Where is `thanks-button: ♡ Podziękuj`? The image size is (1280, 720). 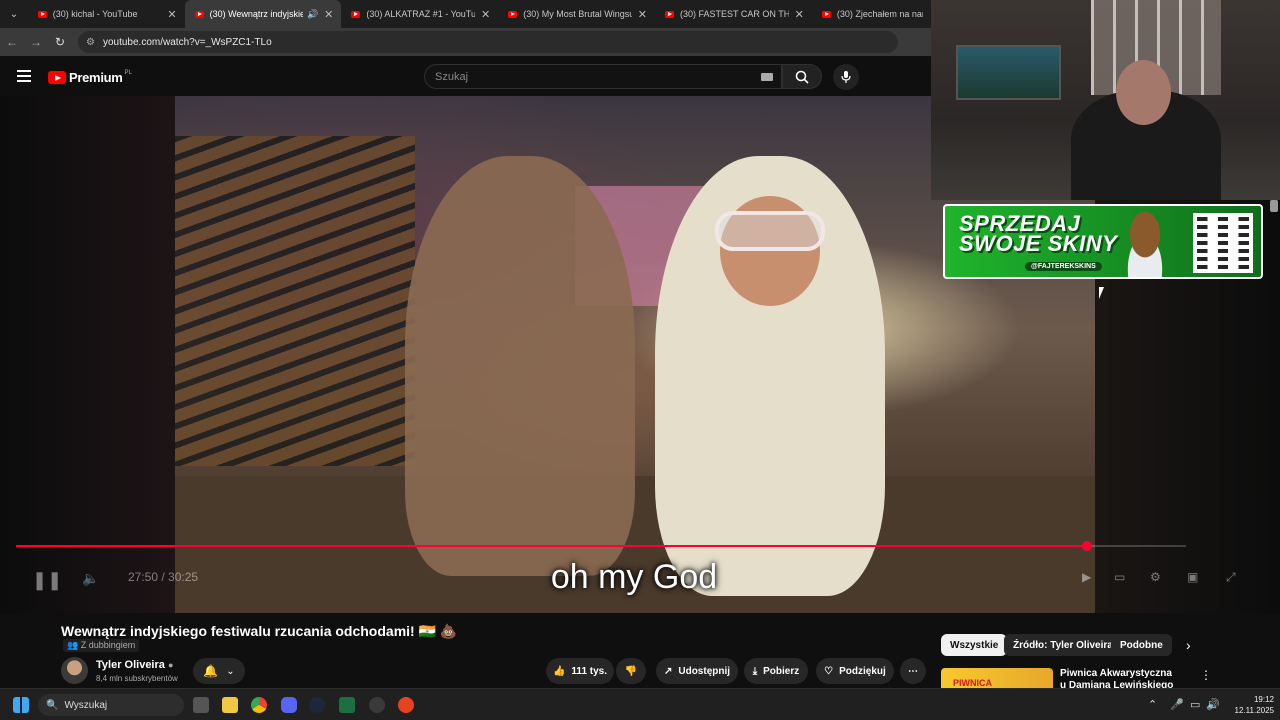 thanks-button: ♡ Podziękuj is located at coordinates (855, 671).